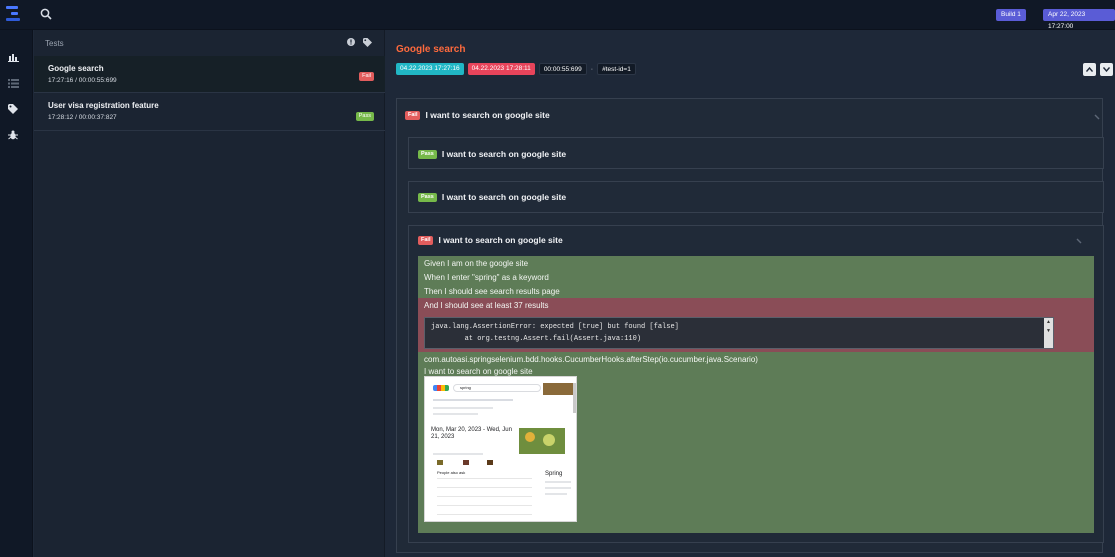  Describe the element at coordinates (497, 388) in the screenshot. I see `search-box: spring` at that location.